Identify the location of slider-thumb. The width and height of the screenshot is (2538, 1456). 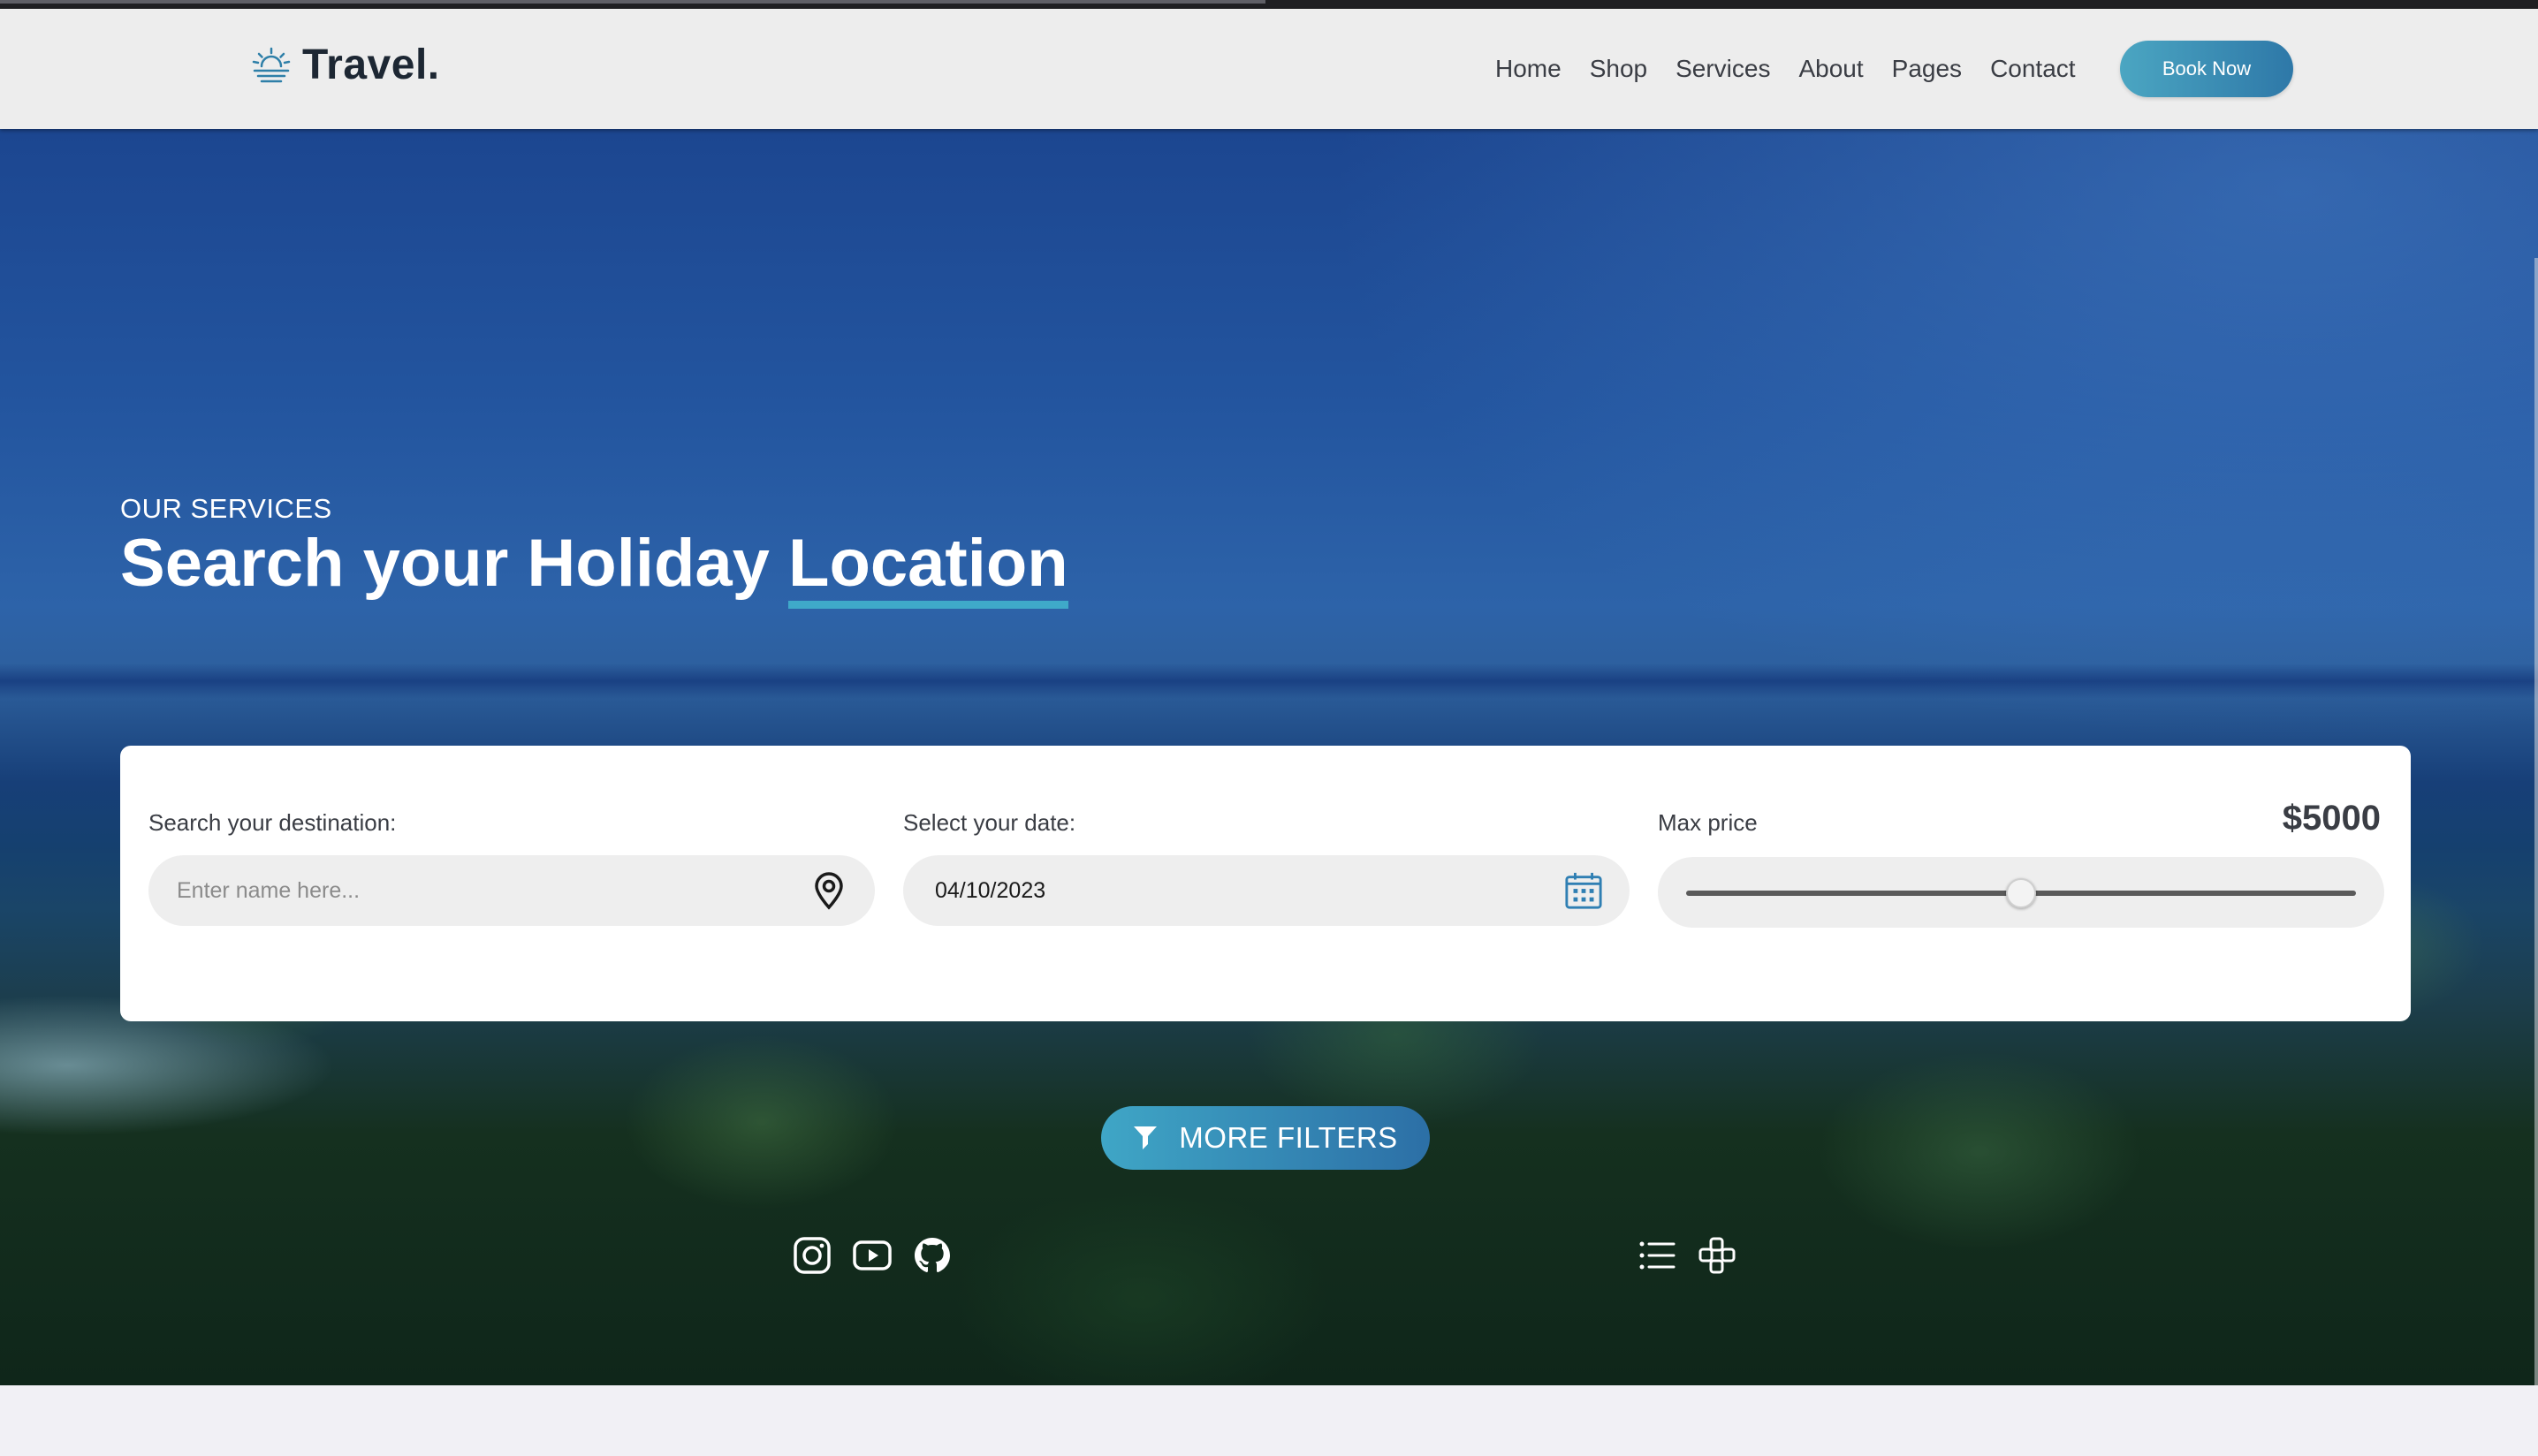
(2021, 893).